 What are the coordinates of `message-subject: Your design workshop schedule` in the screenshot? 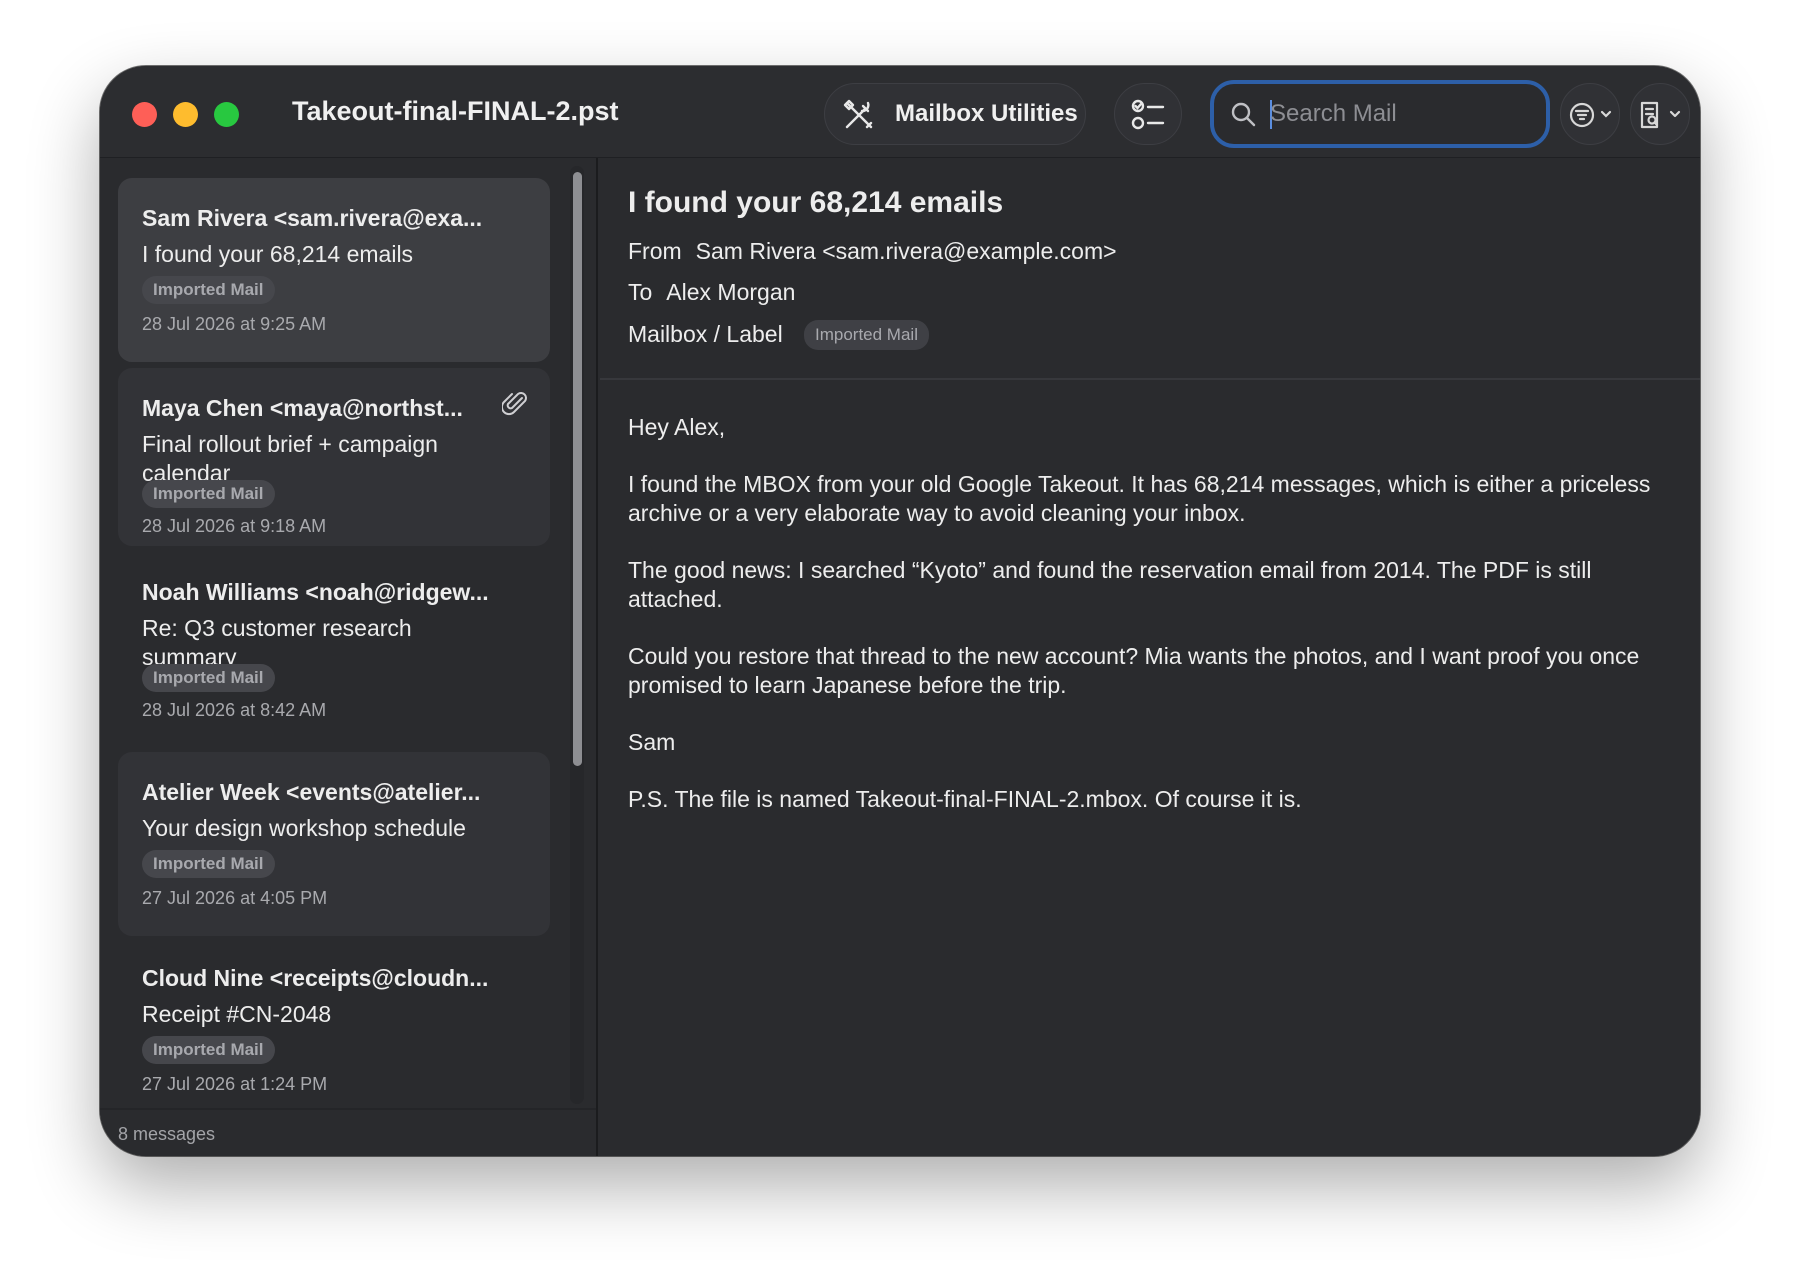 It's located at (304, 828).